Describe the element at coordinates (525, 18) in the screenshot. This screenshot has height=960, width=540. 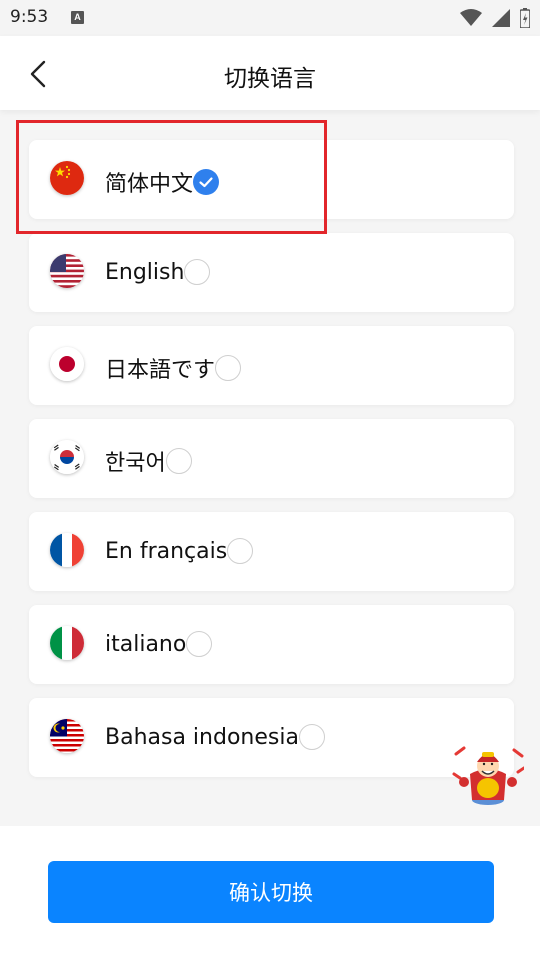
I see `battery-icon` at that location.